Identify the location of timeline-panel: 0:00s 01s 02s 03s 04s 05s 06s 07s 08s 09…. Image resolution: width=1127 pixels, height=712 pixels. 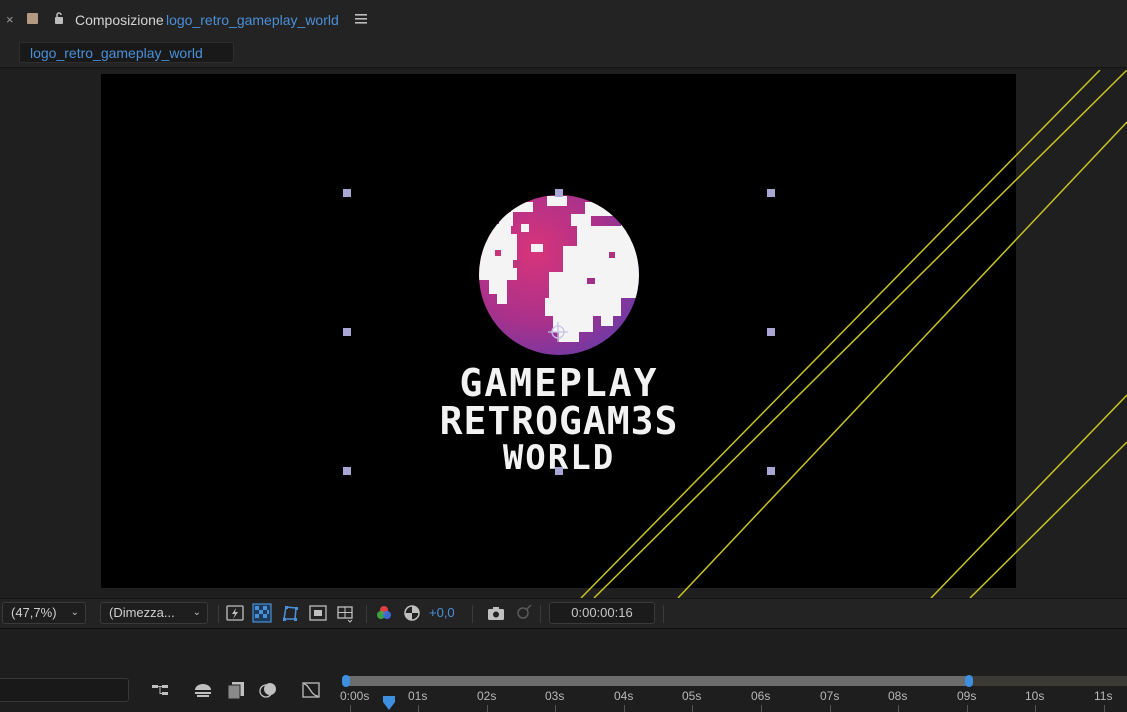
(563, 670).